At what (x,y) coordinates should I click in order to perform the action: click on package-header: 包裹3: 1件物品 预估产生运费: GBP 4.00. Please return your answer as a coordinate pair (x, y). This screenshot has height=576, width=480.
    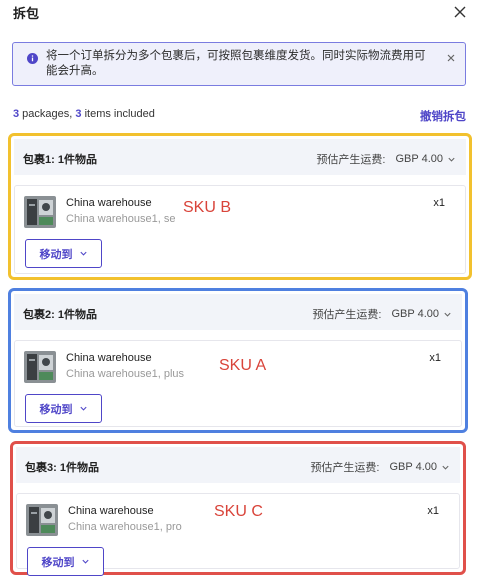
    Looking at the image, I should click on (238, 465).